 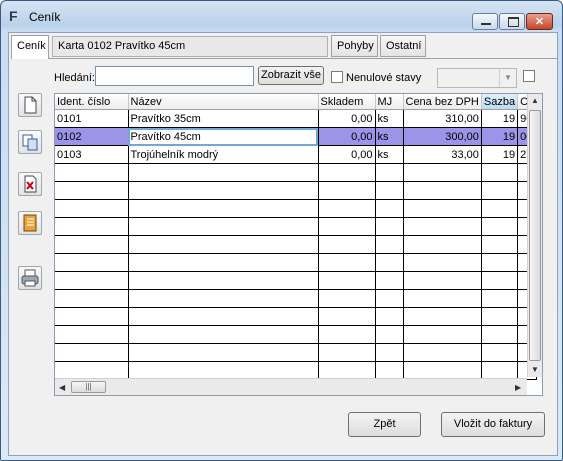 I want to click on minimize-button, so click(x=485, y=21).